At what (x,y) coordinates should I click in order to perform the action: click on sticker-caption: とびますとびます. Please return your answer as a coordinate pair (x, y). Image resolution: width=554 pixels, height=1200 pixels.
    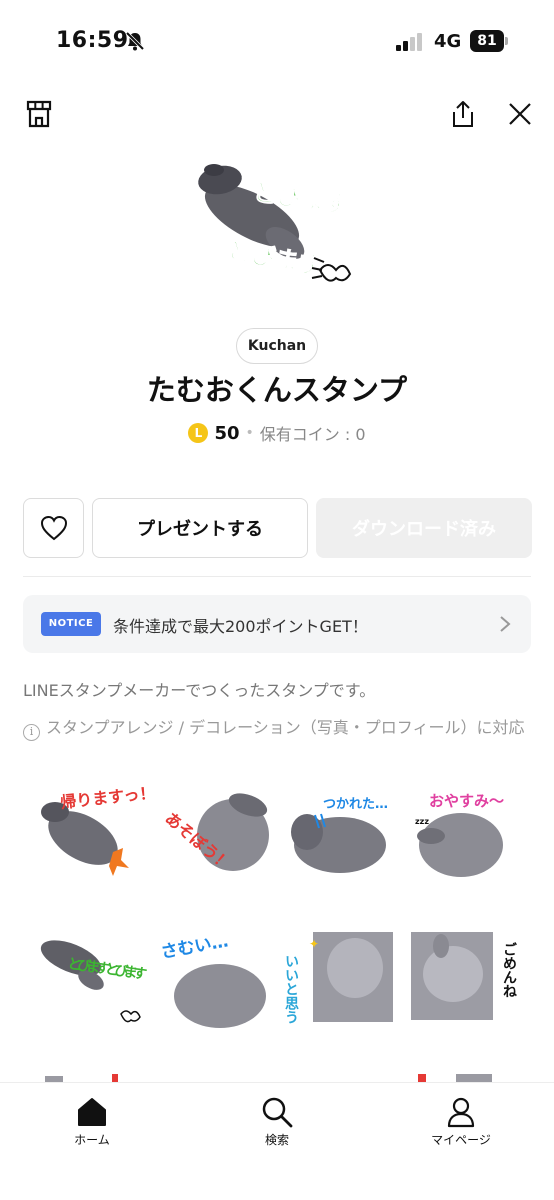
    Looking at the image, I should click on (106, 969).